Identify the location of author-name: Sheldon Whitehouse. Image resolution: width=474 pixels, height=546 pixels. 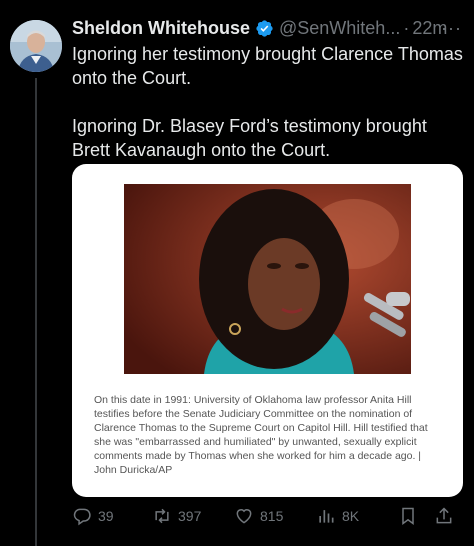
(161, 28).